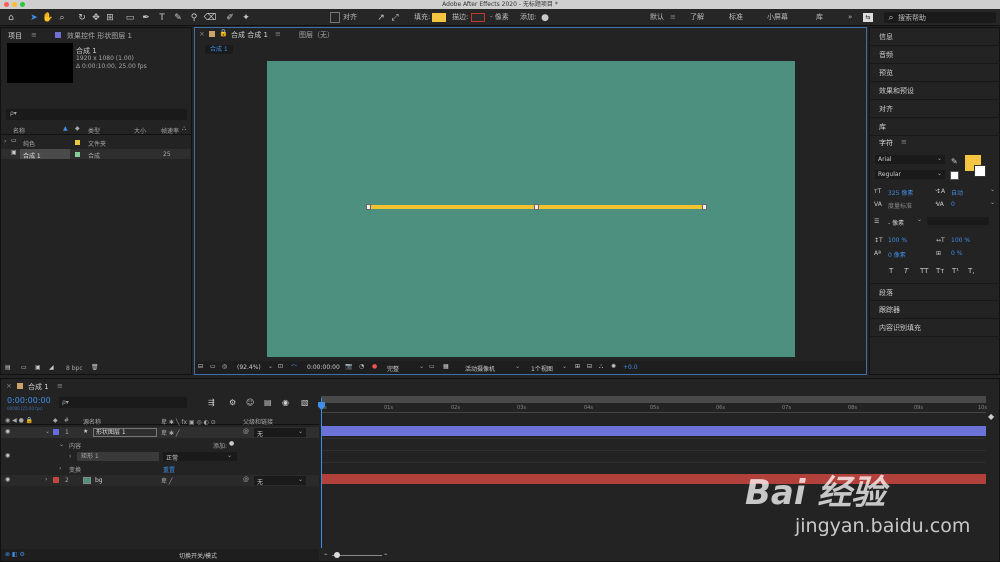  I want to click on character-menu-icon: ≡, so click(904, 142).